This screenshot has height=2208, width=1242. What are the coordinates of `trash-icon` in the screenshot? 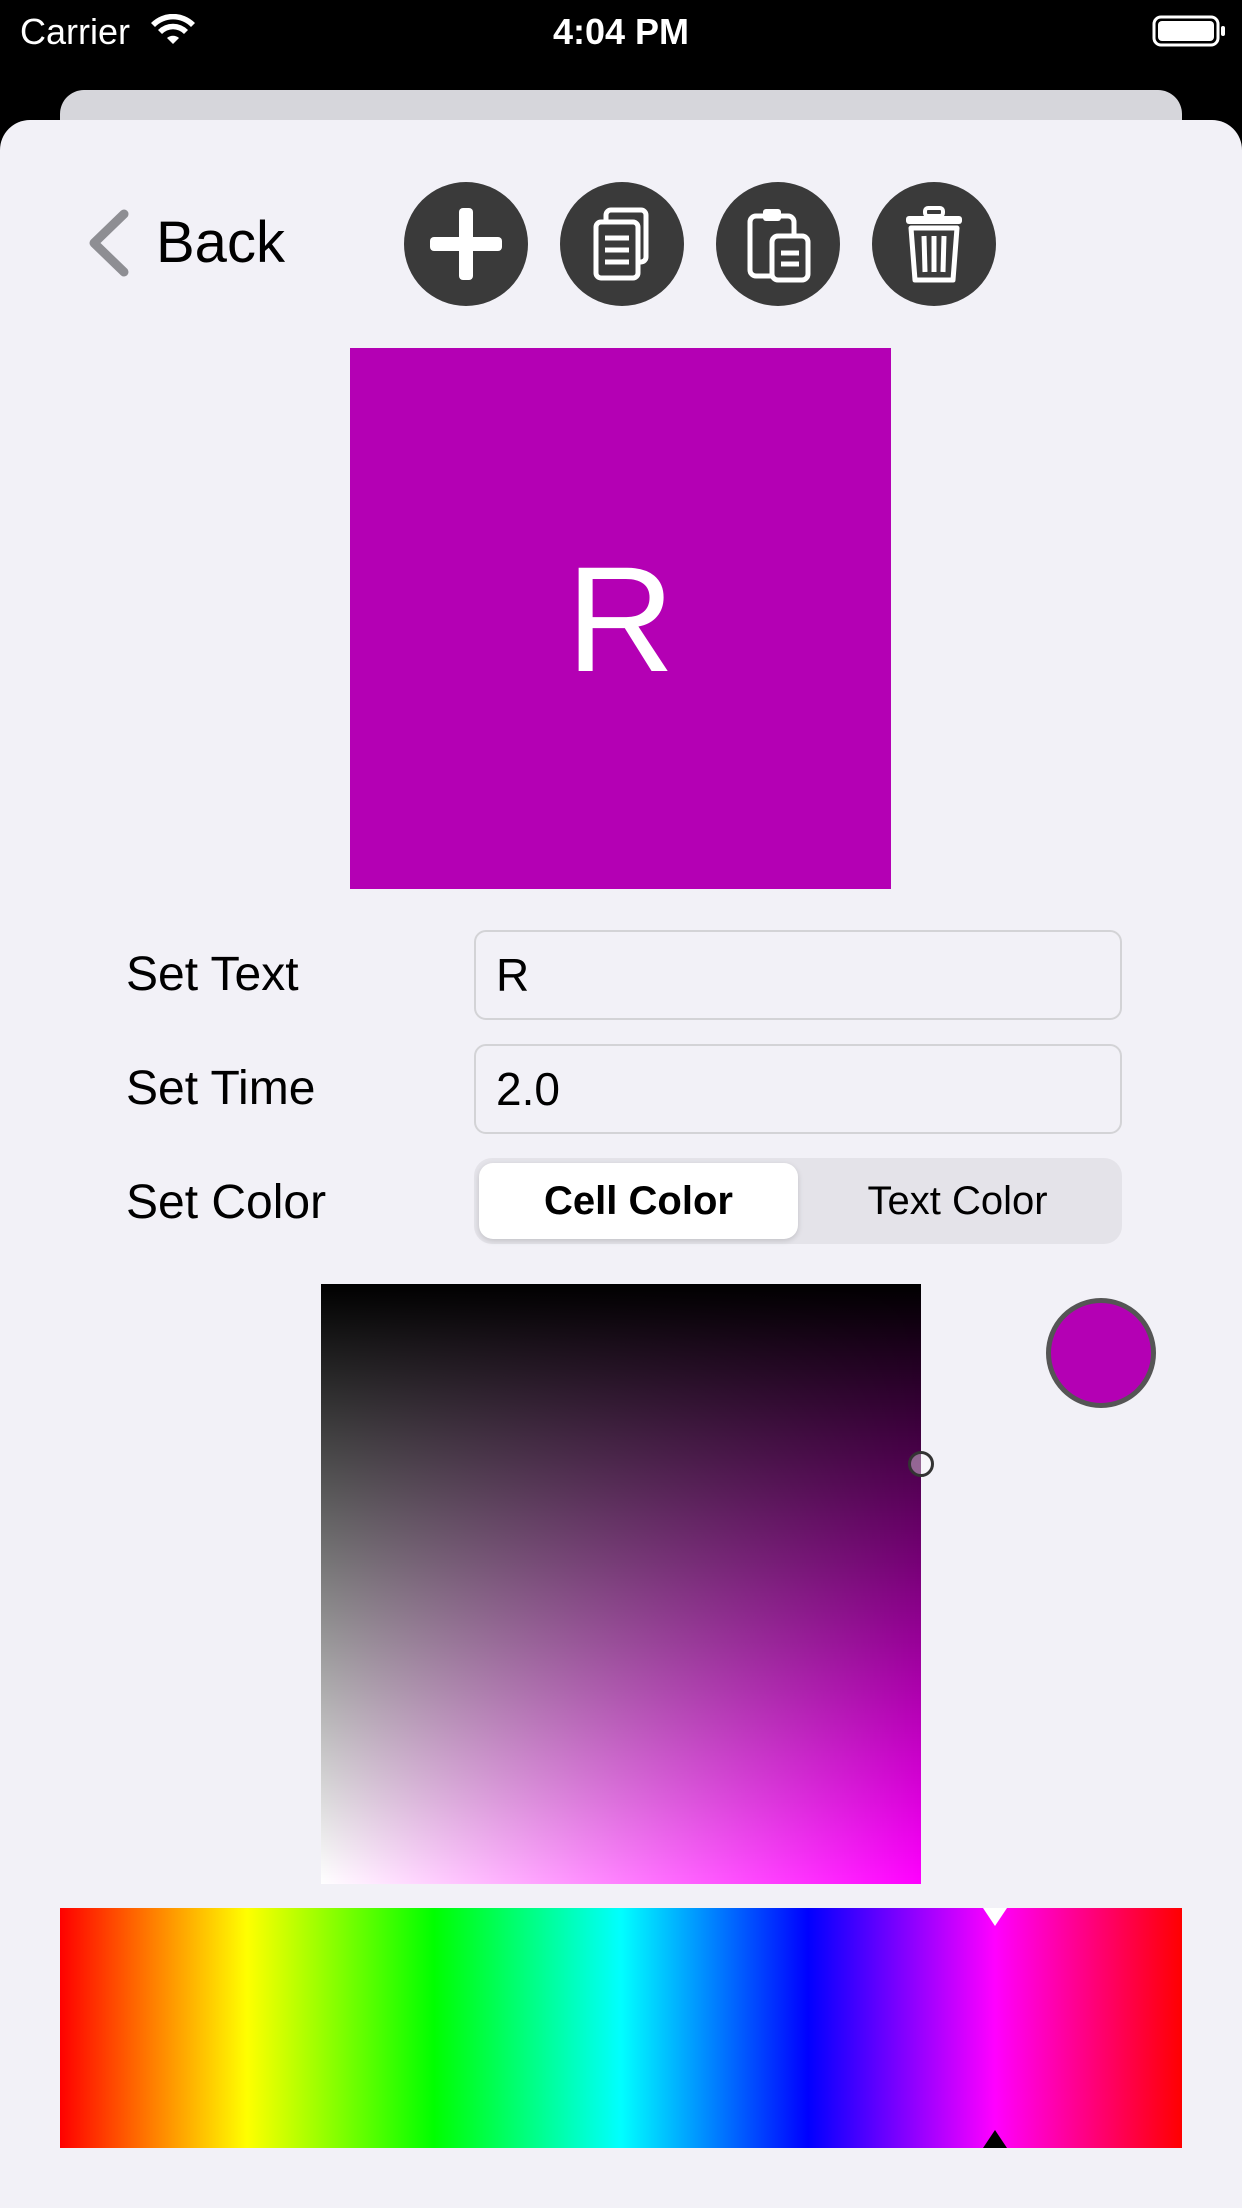 It's located at (934, 244).